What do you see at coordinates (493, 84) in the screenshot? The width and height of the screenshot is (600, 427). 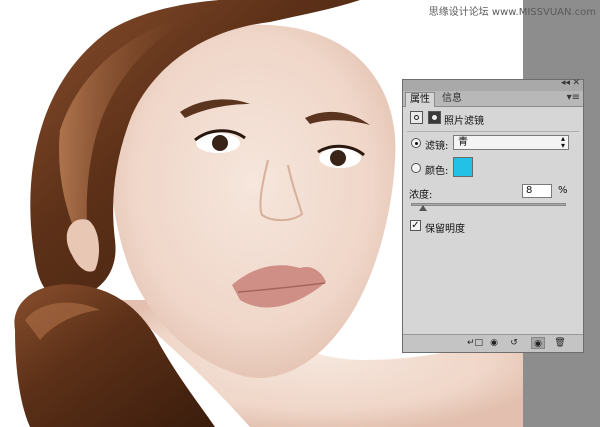 I see `panel-title-bar: ◂◂ ✕` at bounding box center [493, 84].